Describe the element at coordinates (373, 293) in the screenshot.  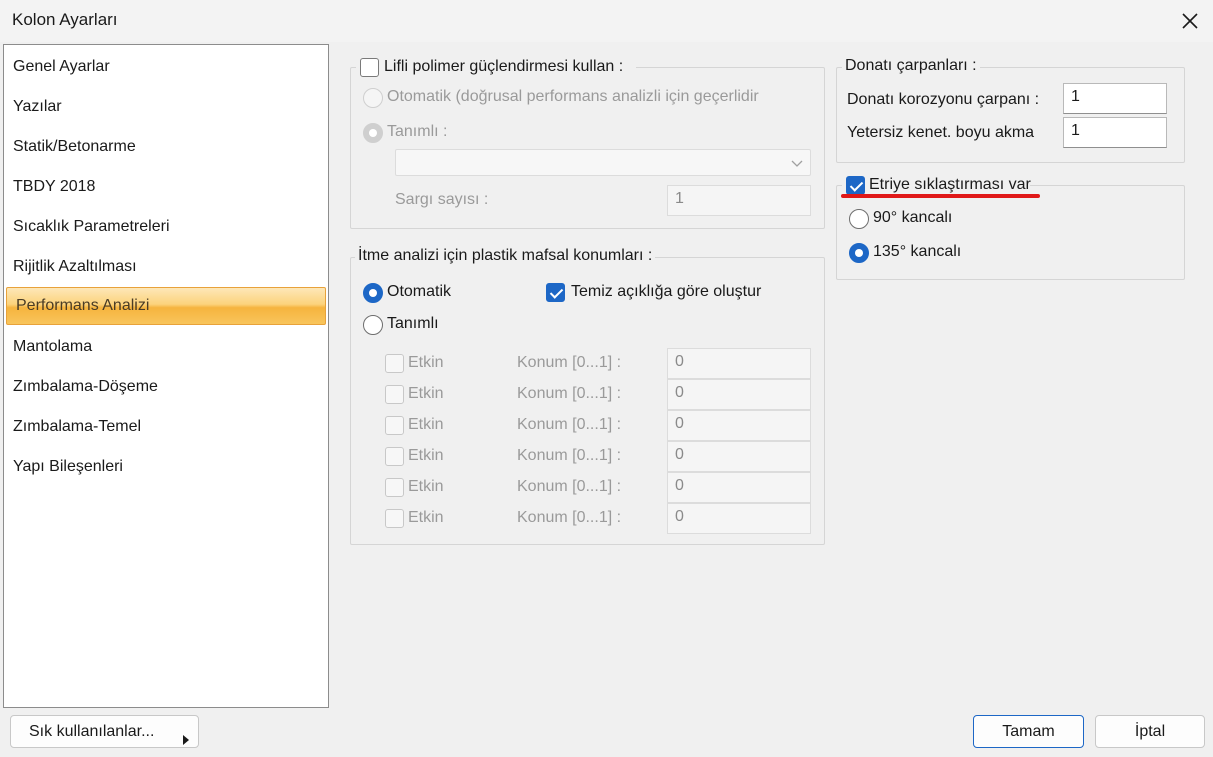
I see `hinge-auto-radio` at that location.